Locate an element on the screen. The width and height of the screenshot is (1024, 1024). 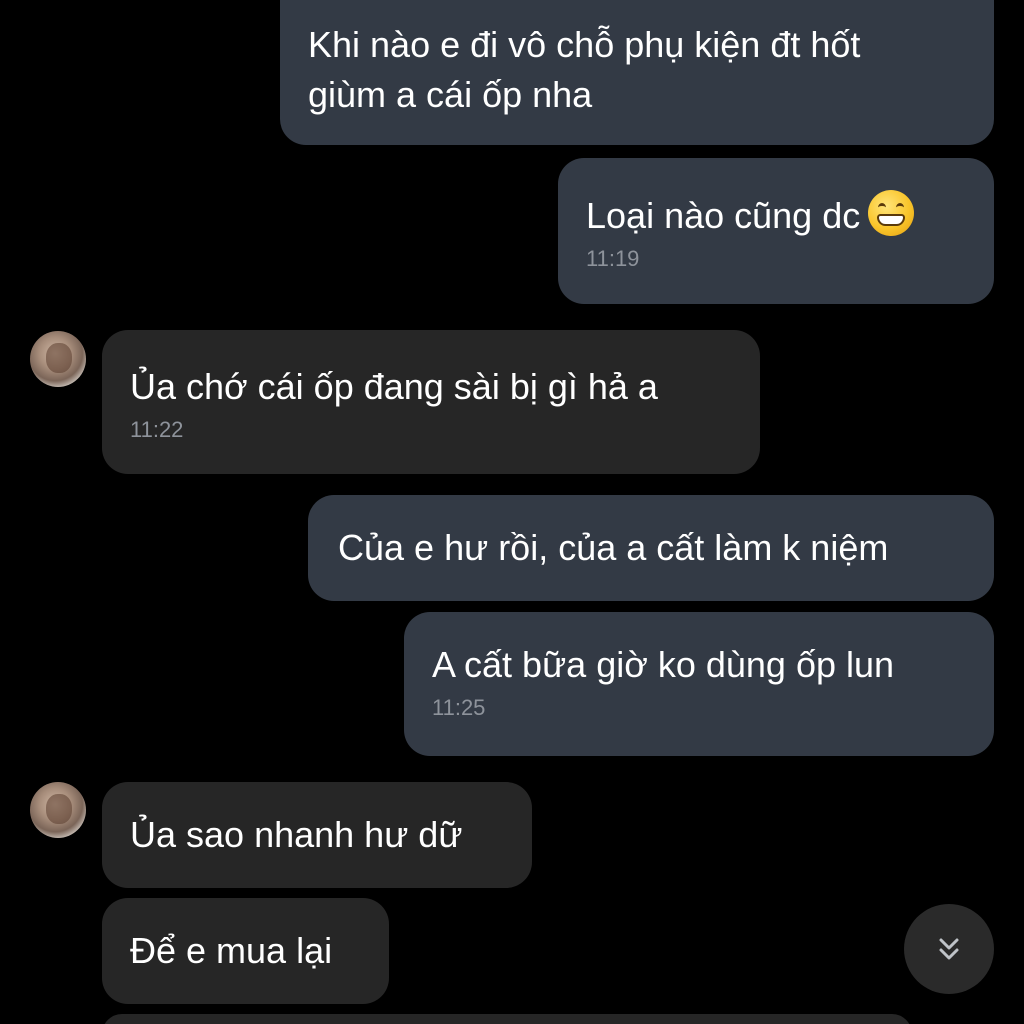
outgoing-message: A cất bữa giờ ko dùng ốp lun 11:25 is located at coordinates (699, 684).